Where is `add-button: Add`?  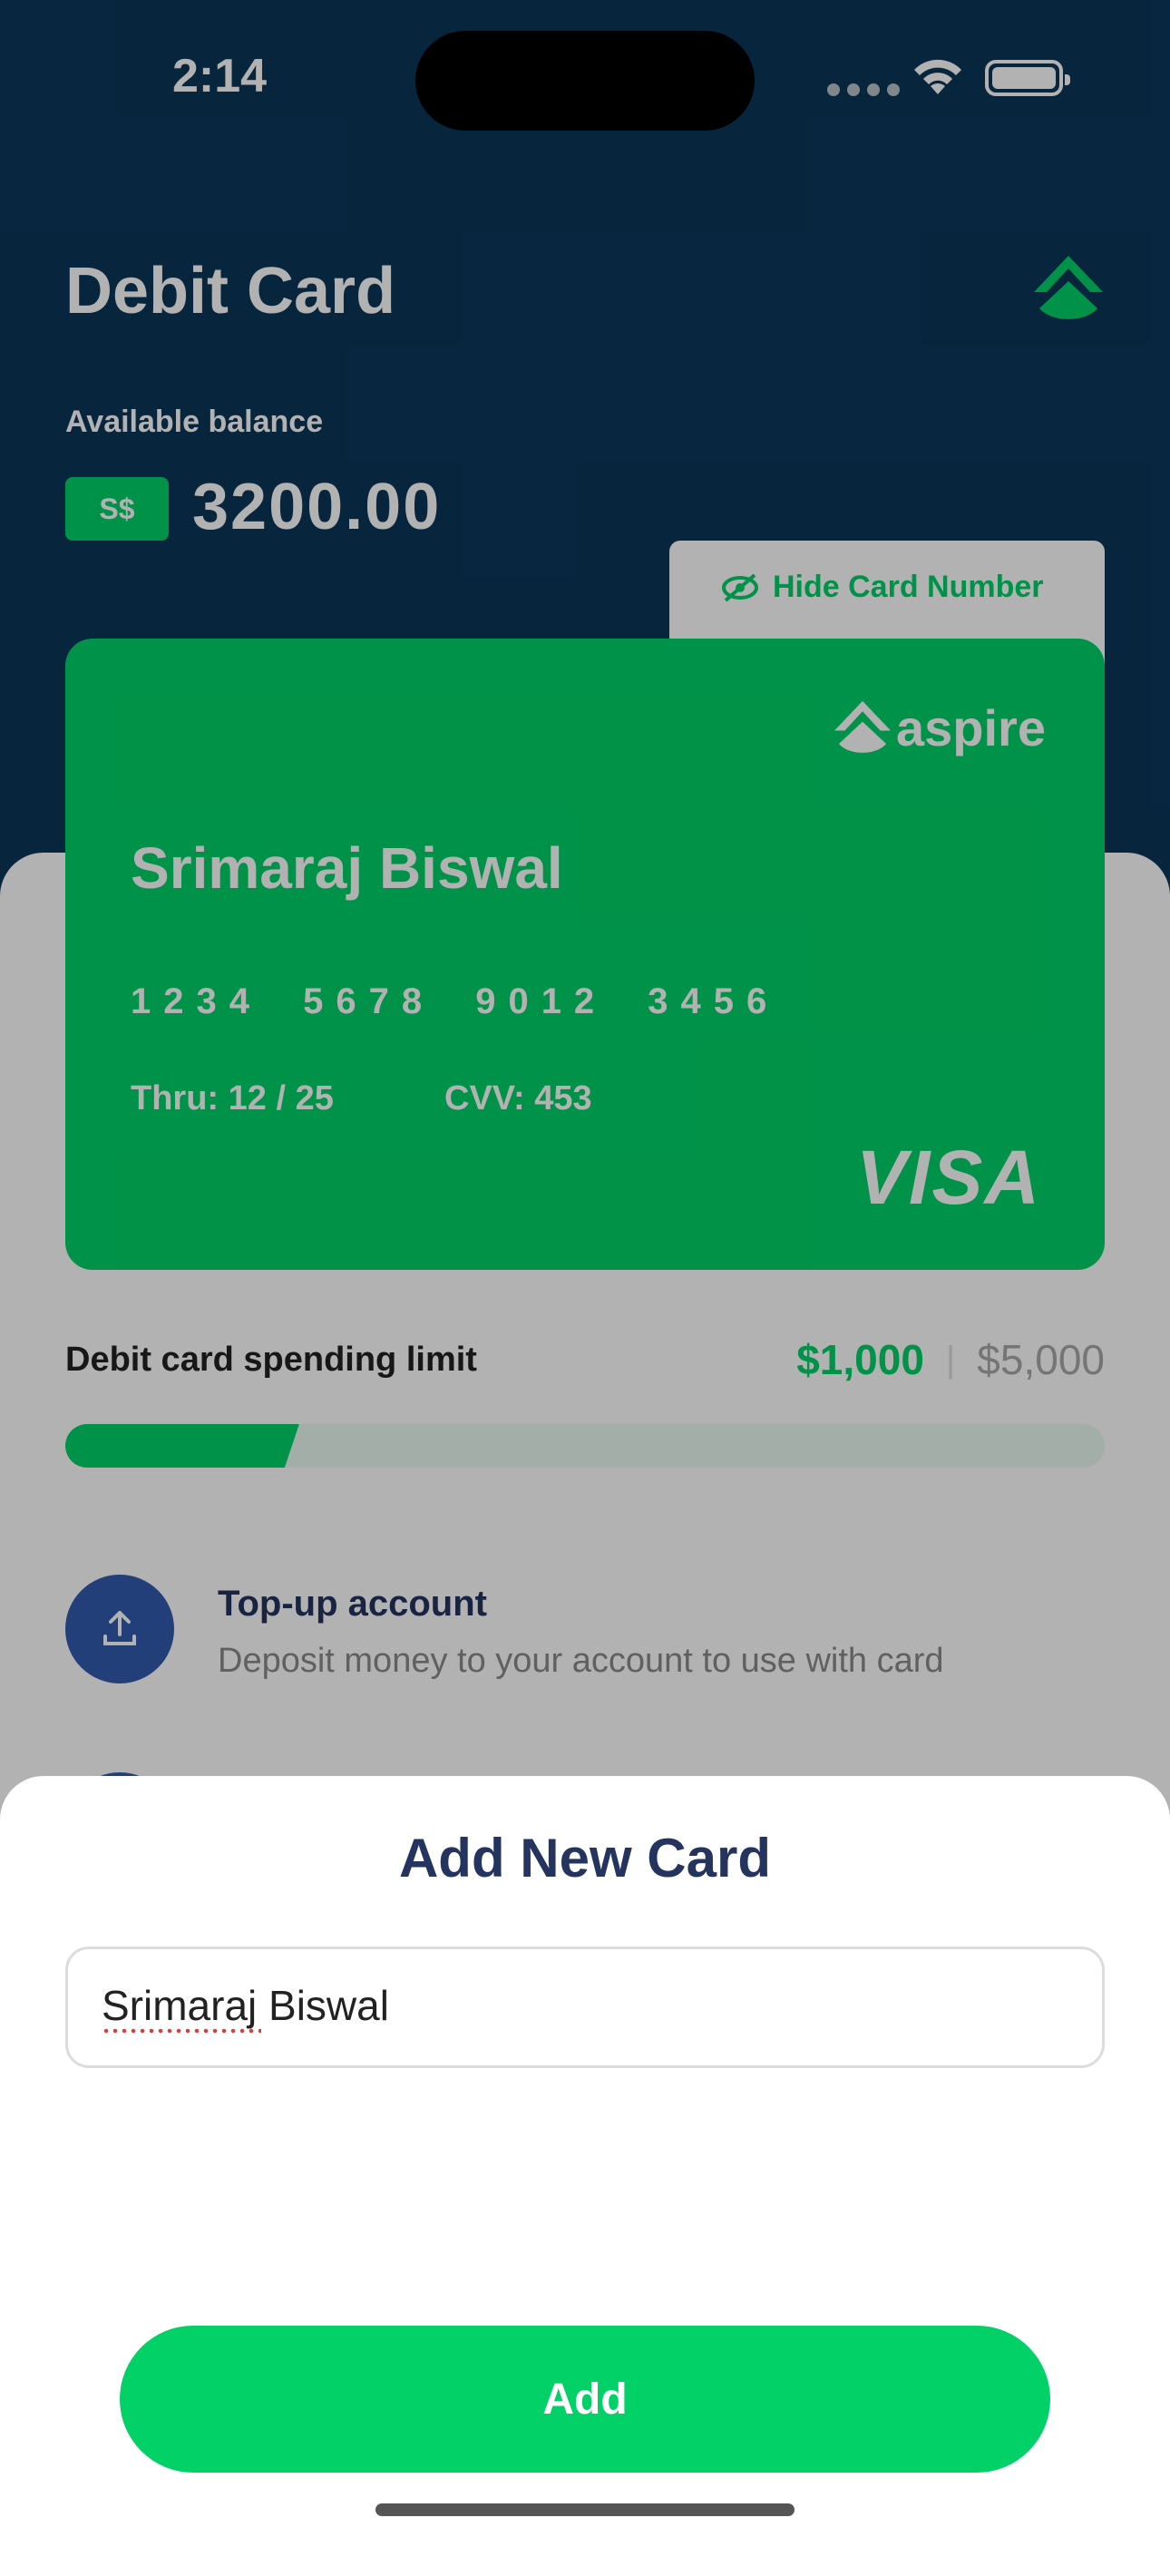
add-button: Add is located at coordinates (585, 2399).